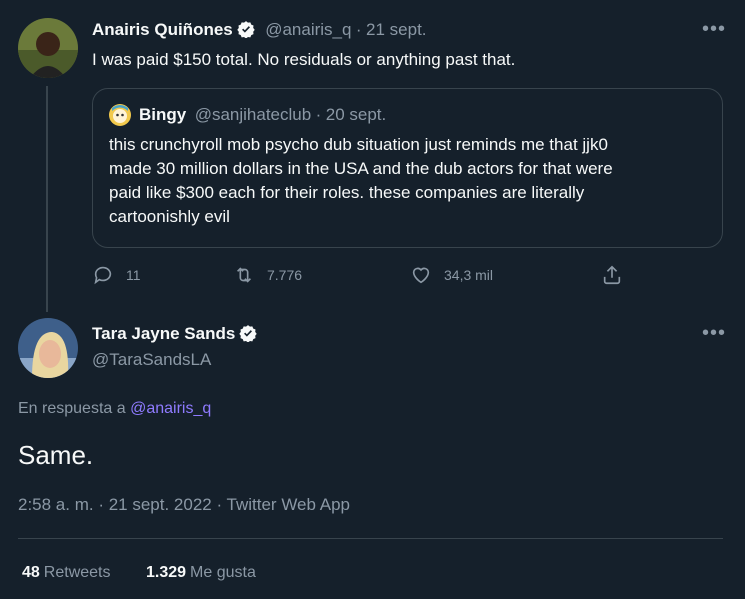 This screenshot has width=745, height=599. I want to click on share-button, so click(618, 275).